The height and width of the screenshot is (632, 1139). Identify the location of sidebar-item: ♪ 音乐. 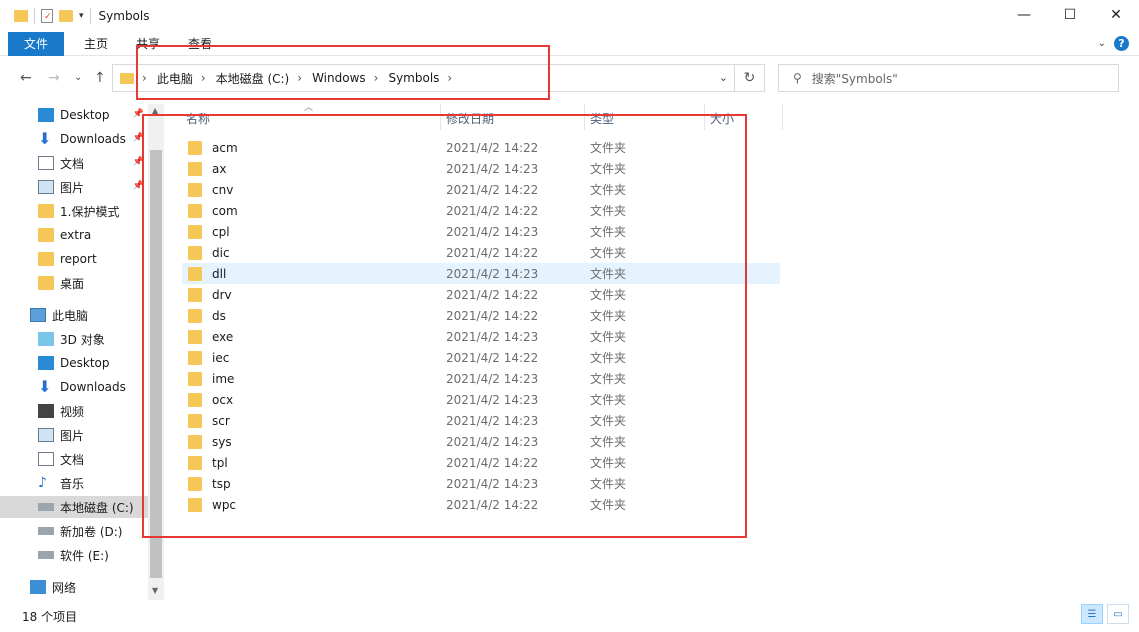
(74, 483).